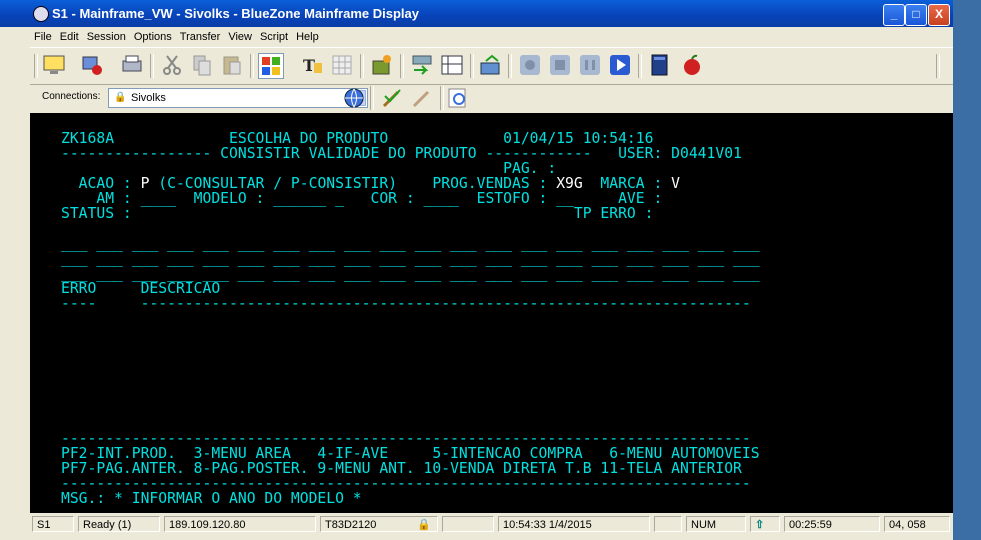 This screenshot has width=981, height=540. I want to click on macro-icon, so click(382, 65).